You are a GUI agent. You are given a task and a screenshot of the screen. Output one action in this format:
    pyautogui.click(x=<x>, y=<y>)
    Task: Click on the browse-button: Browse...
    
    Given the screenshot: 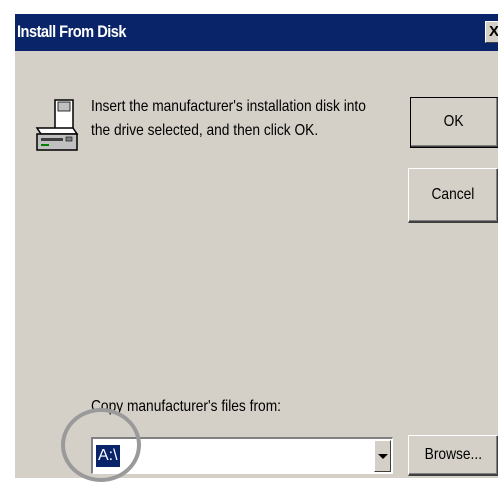 What is the action you would take?
    pyautogui.click(x=453, y=455)
    